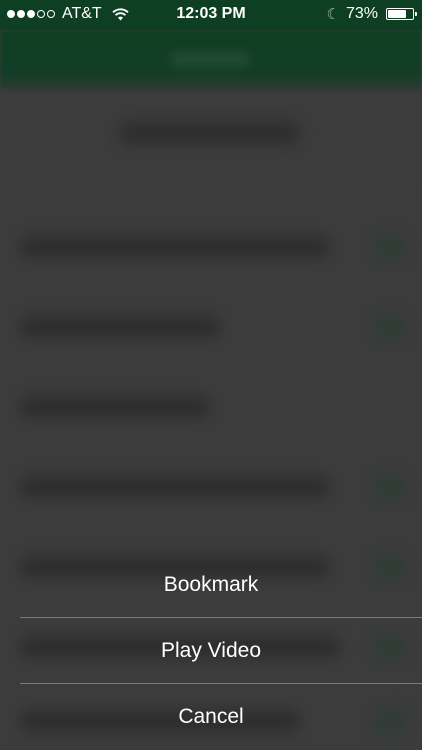 Image resolution: width=422 pixels, height=750 pixels. What do you see at coordinates (211, 191) in the screenshot?
I see `blurred-divider` at bounding box center [211, 191].